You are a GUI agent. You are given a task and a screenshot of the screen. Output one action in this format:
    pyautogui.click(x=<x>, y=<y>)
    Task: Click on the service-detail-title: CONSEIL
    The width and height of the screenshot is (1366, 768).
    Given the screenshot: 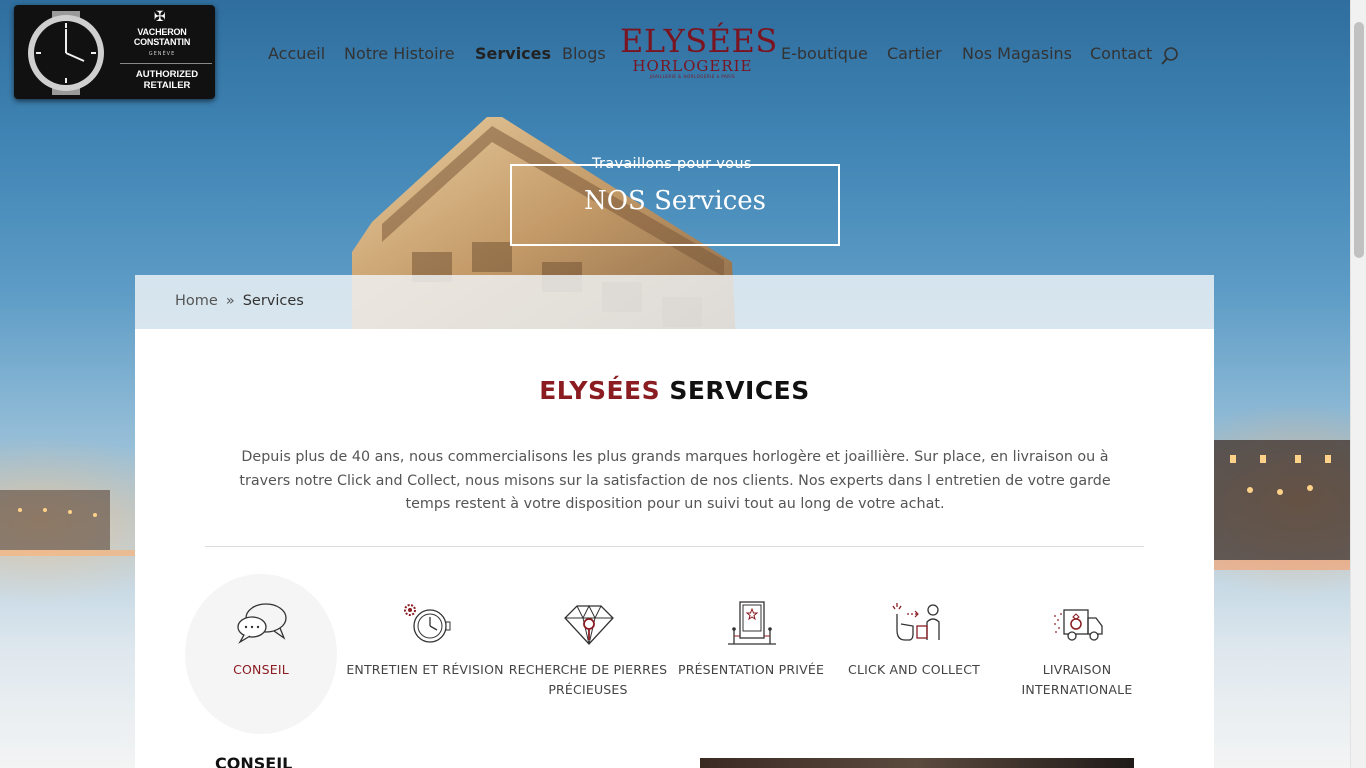 What is the action you would take?
    pyautogui.click(x=254, y=761)
    